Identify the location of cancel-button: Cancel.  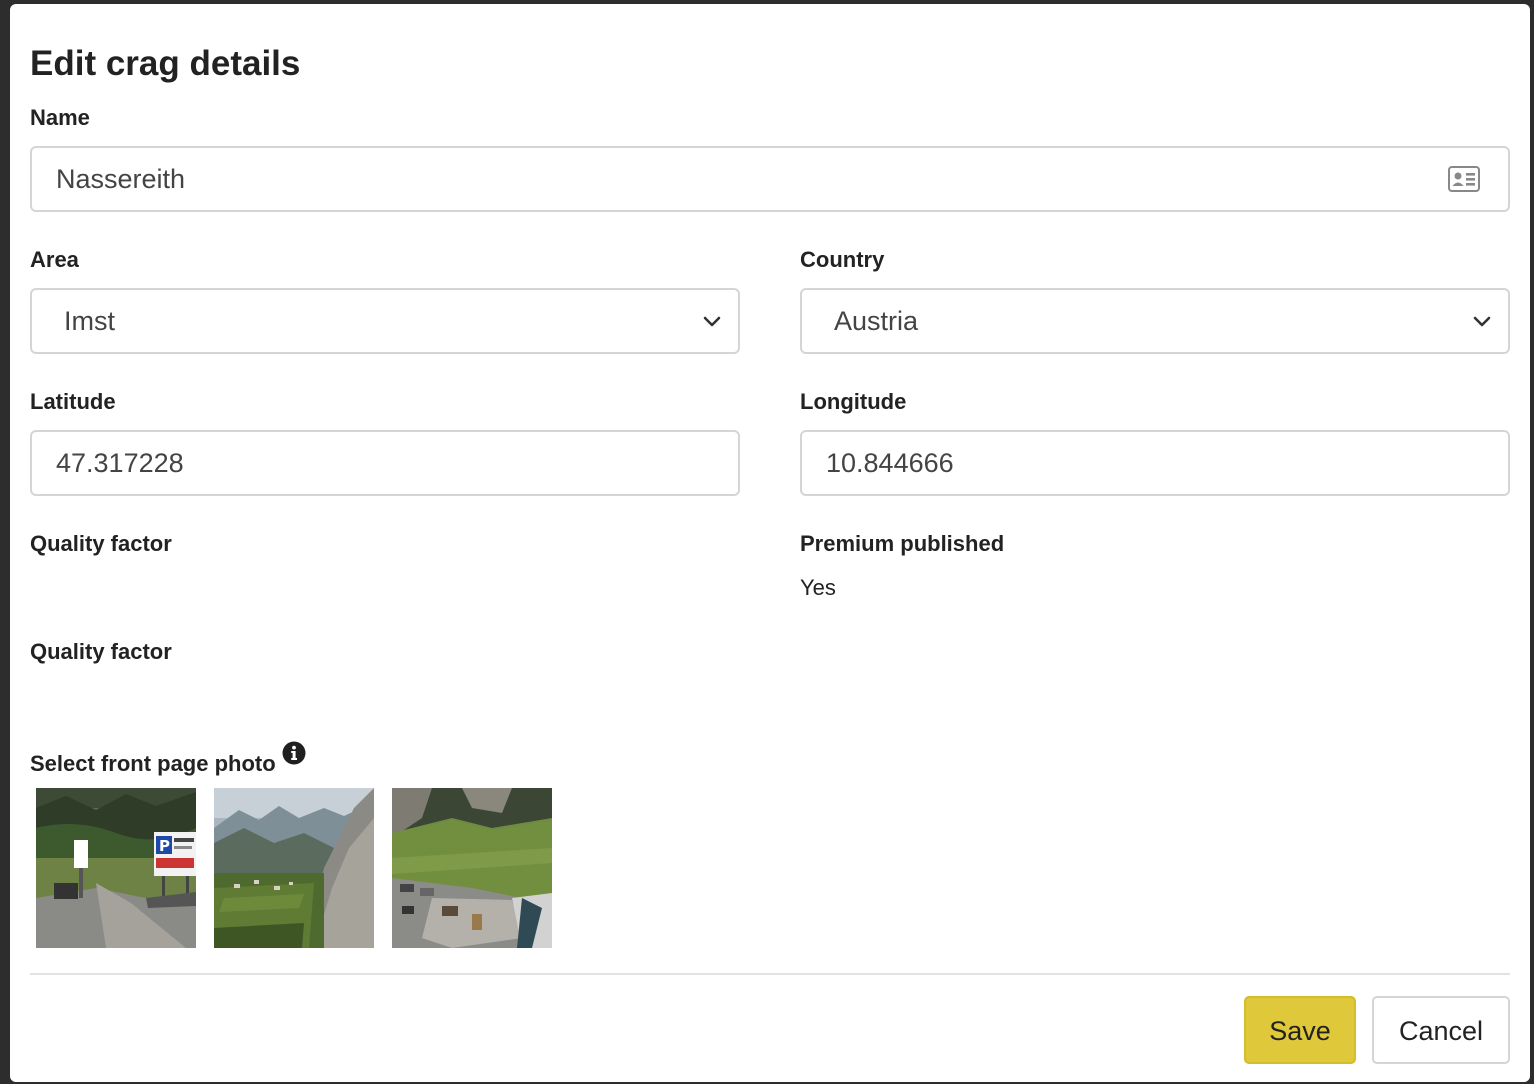
(1441, 1030).